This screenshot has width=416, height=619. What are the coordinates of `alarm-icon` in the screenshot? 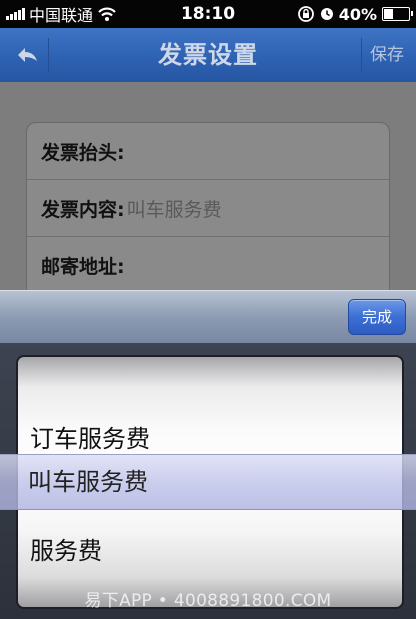 It's located at (326, 14).